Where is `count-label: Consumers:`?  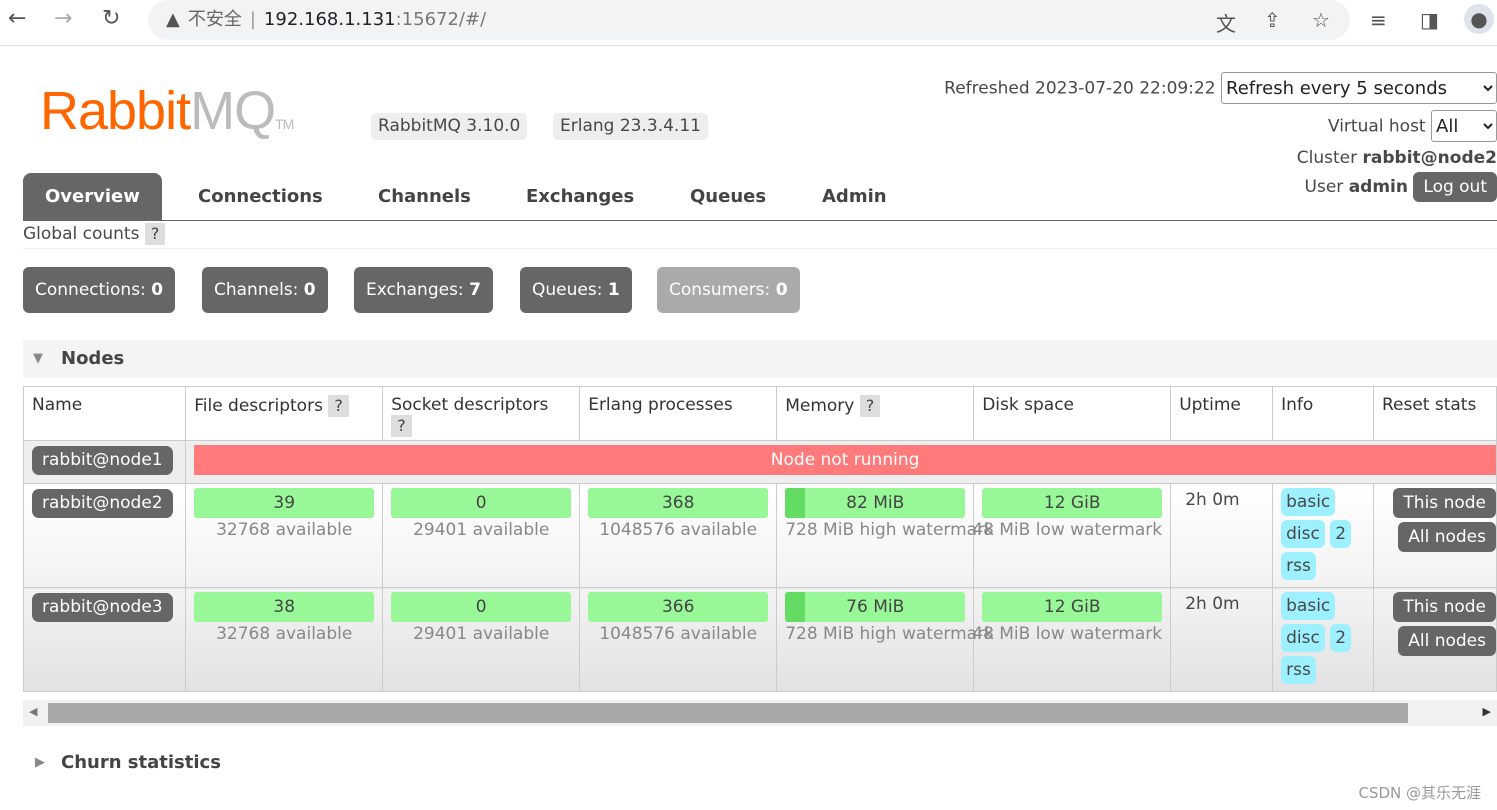 count-label: Consumers: is located at coordinates (720, 290).